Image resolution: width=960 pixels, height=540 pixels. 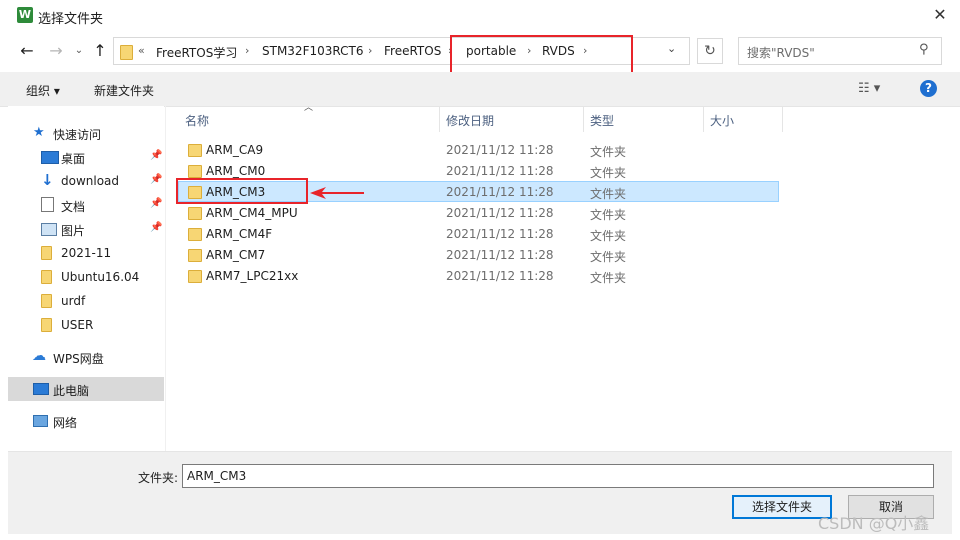 What do you see at coordinates (197, 120) in the screenshot?
I see `column-header-name: 名称` at bounding box center [197, 120].